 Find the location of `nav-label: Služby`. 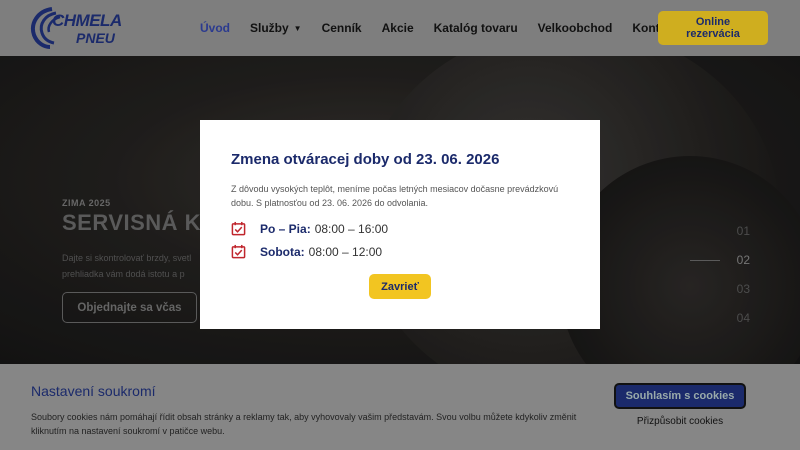

nav-label: Služby is located at coordinates (269, 28).